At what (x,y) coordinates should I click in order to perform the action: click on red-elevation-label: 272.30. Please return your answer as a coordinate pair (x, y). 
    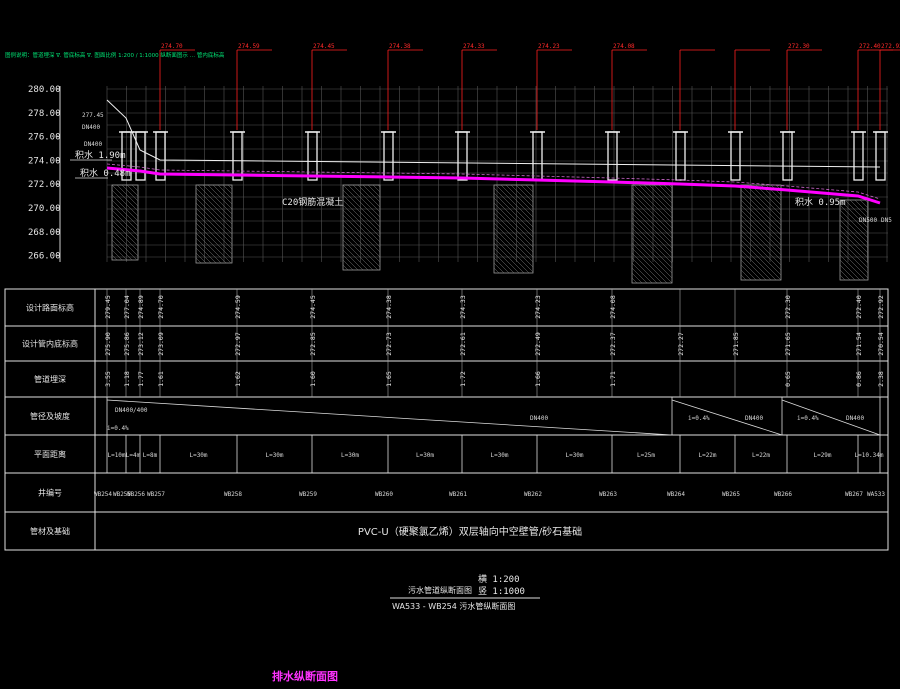
    Looking at the image, I should click on (799, 46).